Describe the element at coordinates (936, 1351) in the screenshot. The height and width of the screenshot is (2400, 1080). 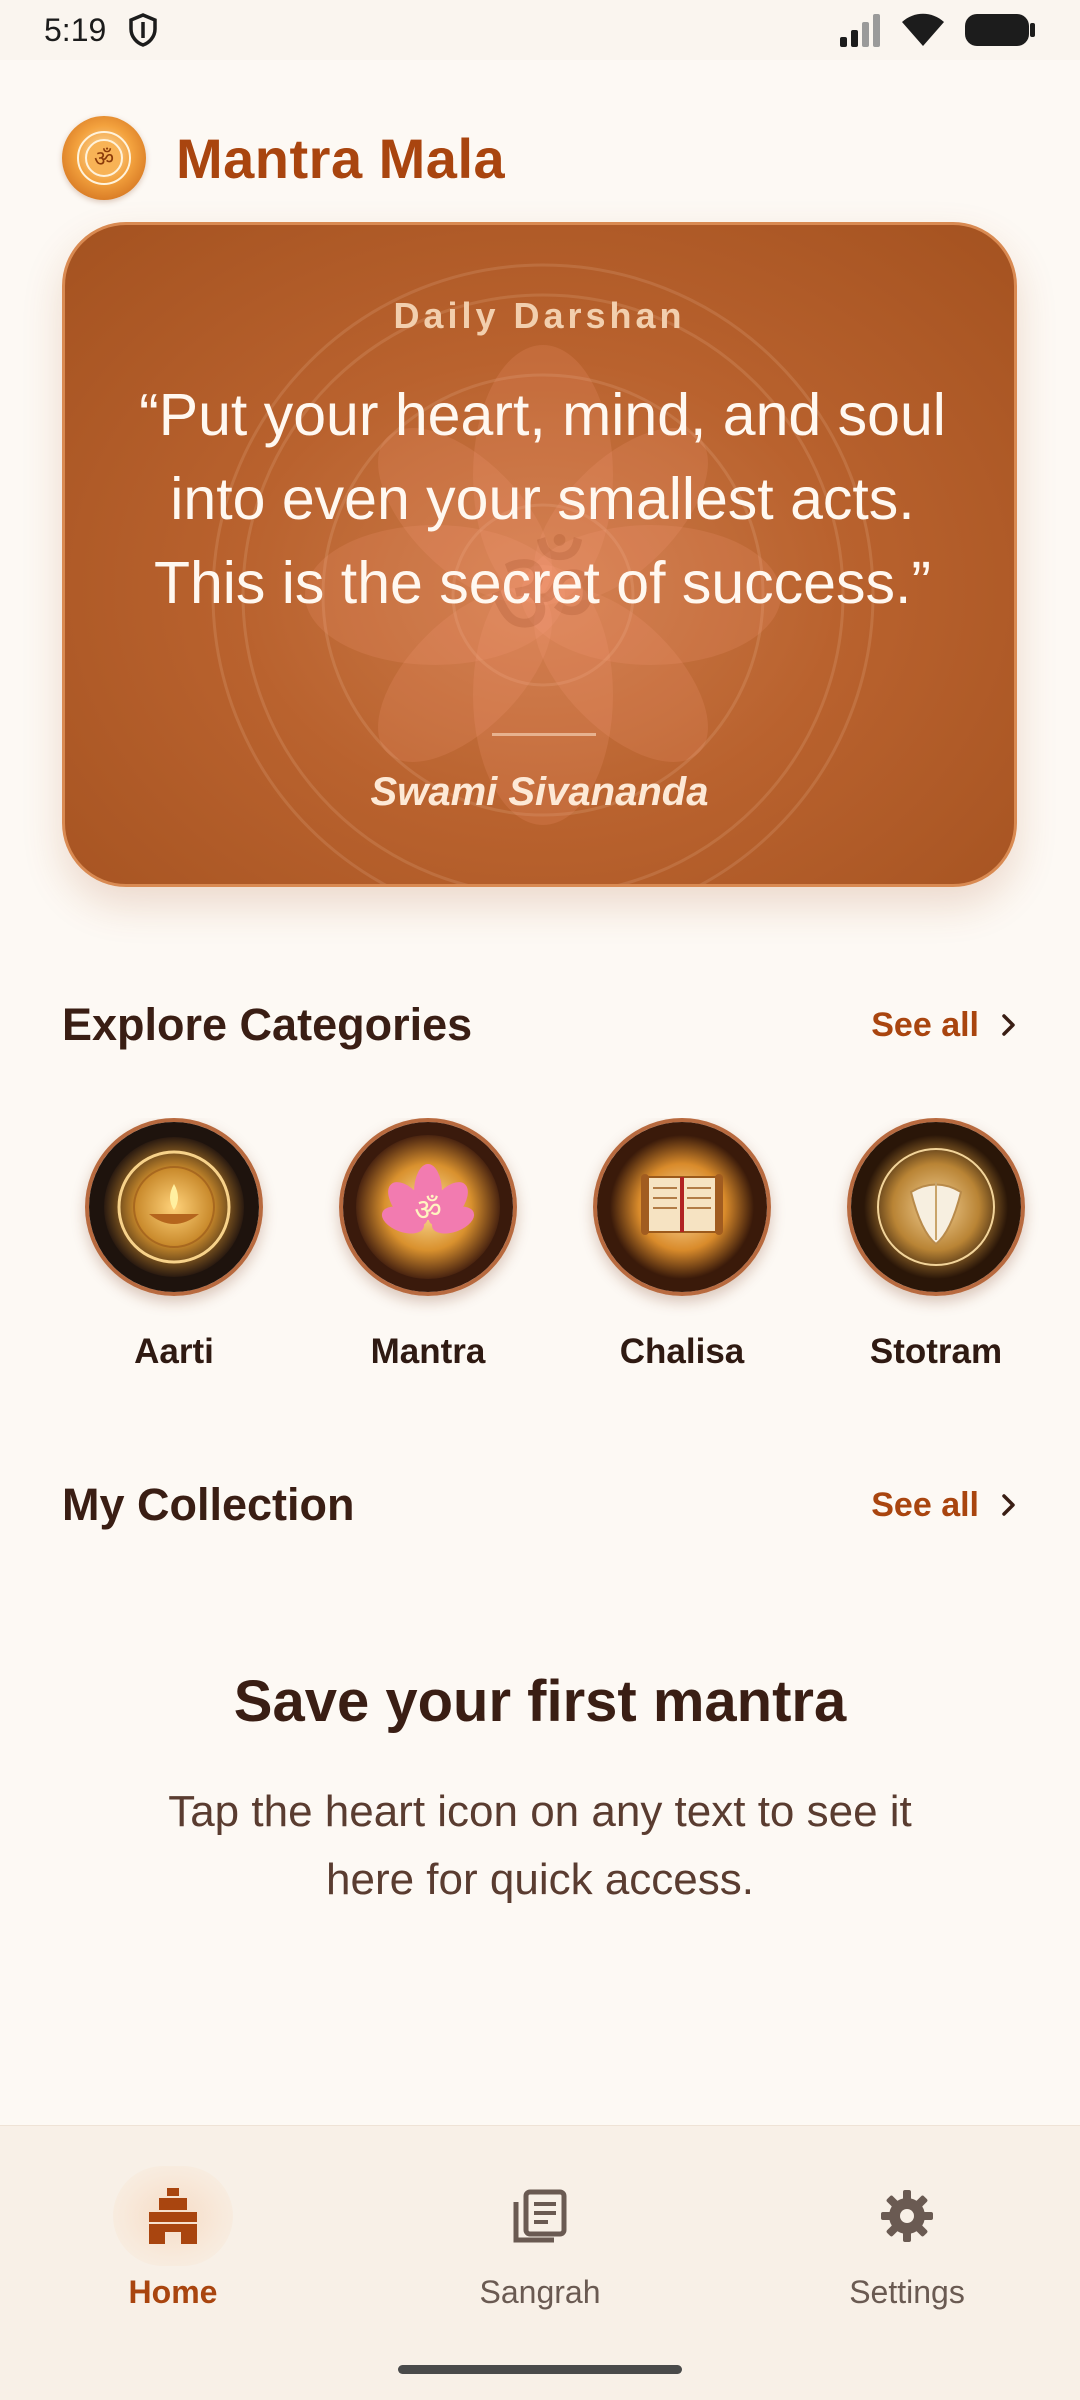
I see `category-label: Stotram` at that location.